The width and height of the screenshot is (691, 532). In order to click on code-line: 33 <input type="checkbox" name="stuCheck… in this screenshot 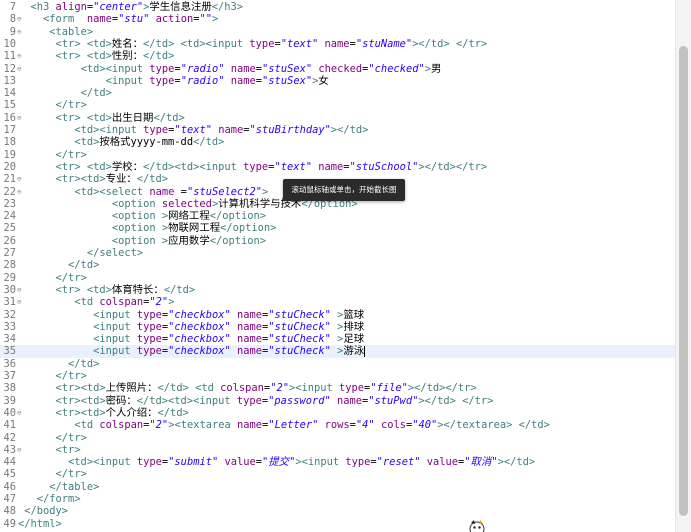, I will do `click(338, 327)`.